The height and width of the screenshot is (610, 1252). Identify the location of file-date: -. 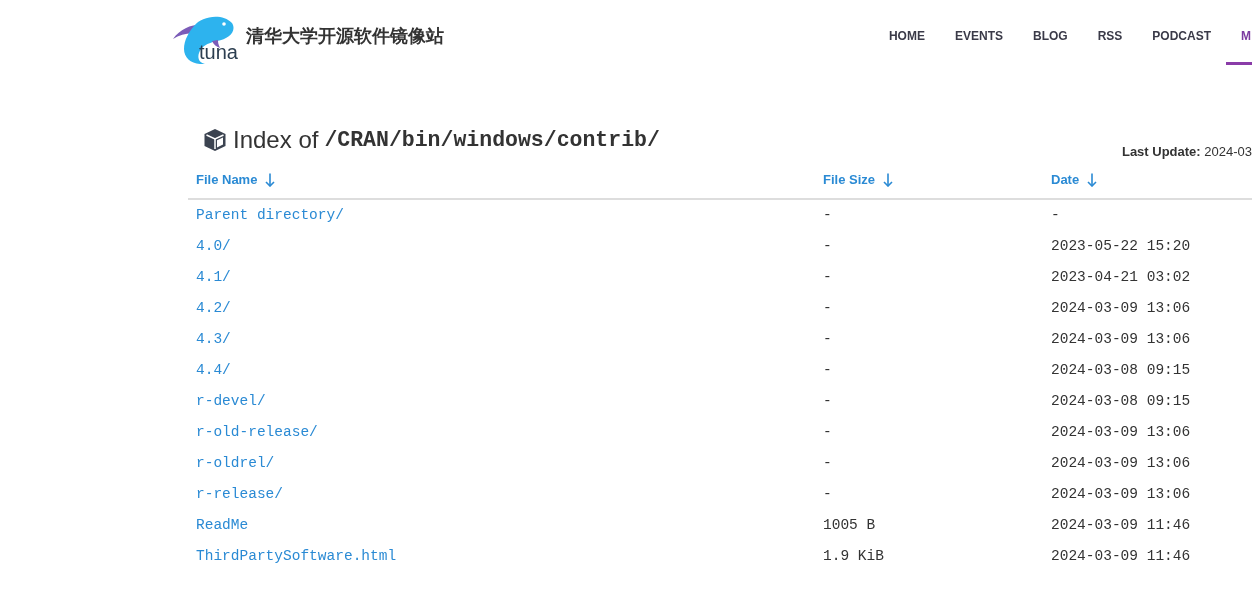
(1055, 215).